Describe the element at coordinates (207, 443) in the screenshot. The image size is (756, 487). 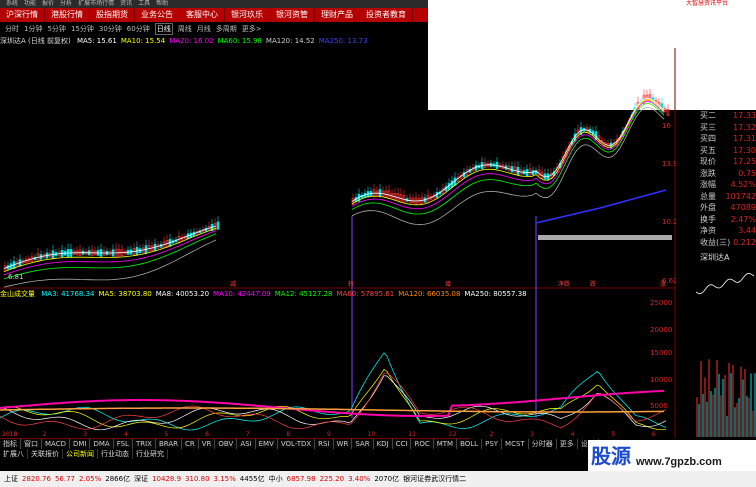
I see `indicator-tab: VR` at that location.